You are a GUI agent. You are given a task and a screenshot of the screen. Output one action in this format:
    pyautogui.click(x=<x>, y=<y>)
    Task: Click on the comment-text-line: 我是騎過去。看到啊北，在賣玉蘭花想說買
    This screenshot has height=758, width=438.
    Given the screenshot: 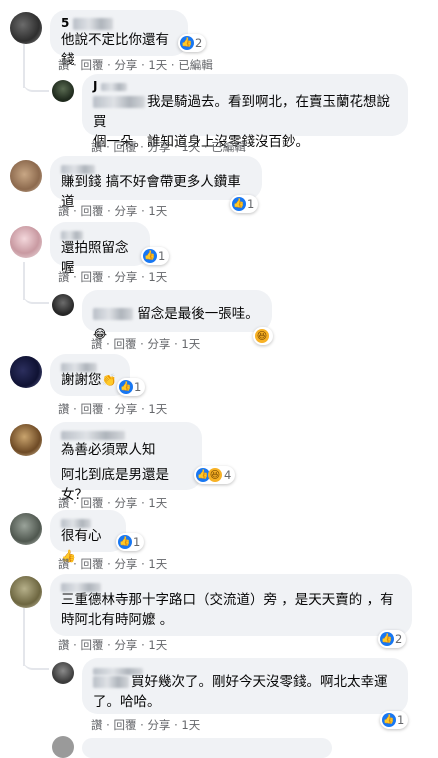 What is the action you would take?
    pyautogui.click(x=241, y=112)
    